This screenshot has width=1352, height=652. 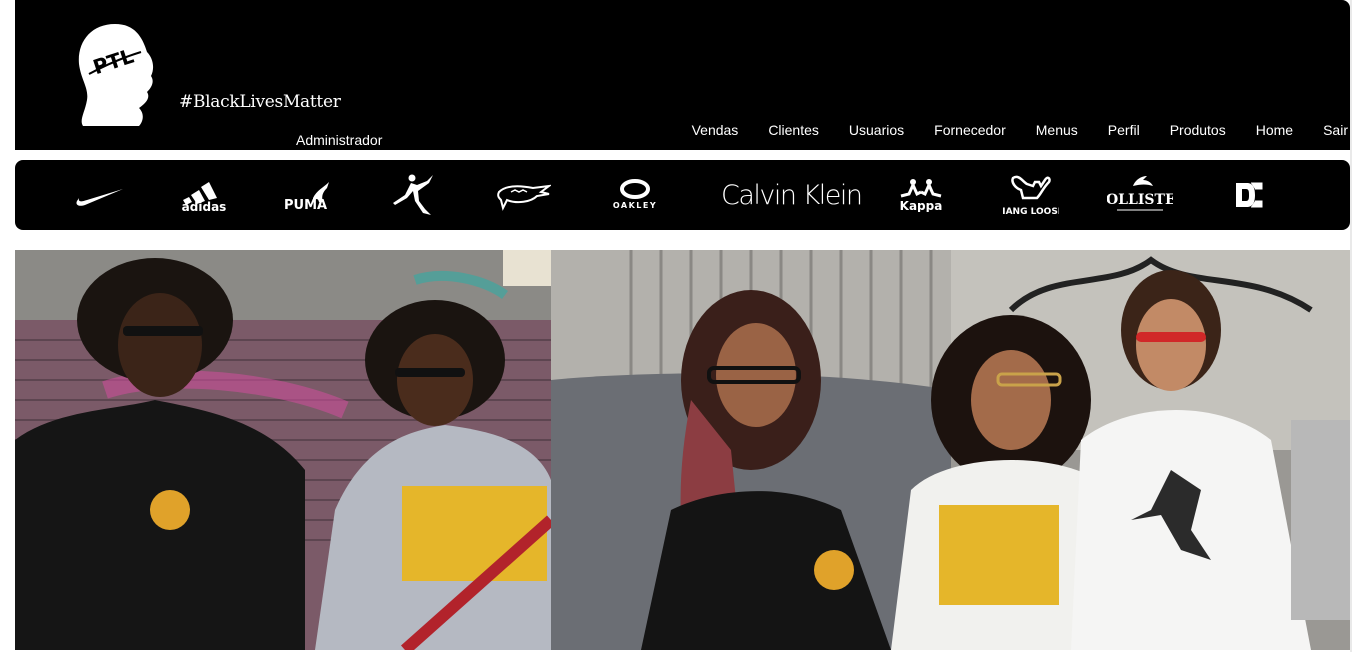 I want to click on adidas-wordmark: adidas, so click(x=204, y=206).